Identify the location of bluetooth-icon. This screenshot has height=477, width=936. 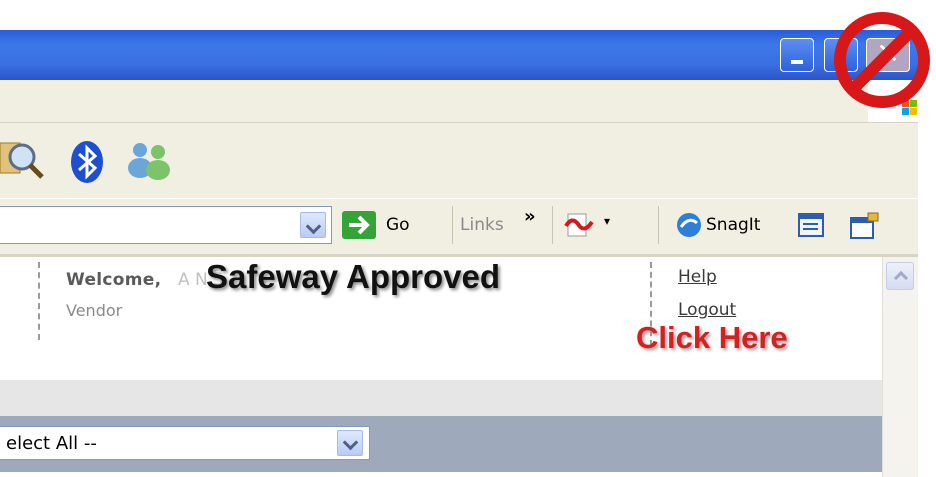
(87, 162).